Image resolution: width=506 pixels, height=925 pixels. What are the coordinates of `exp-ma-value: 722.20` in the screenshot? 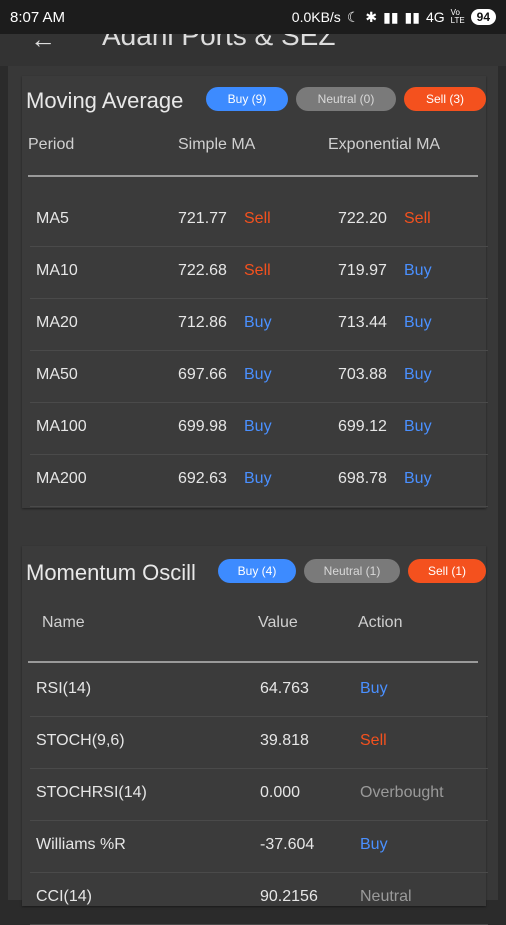 It's located at (362, 218).